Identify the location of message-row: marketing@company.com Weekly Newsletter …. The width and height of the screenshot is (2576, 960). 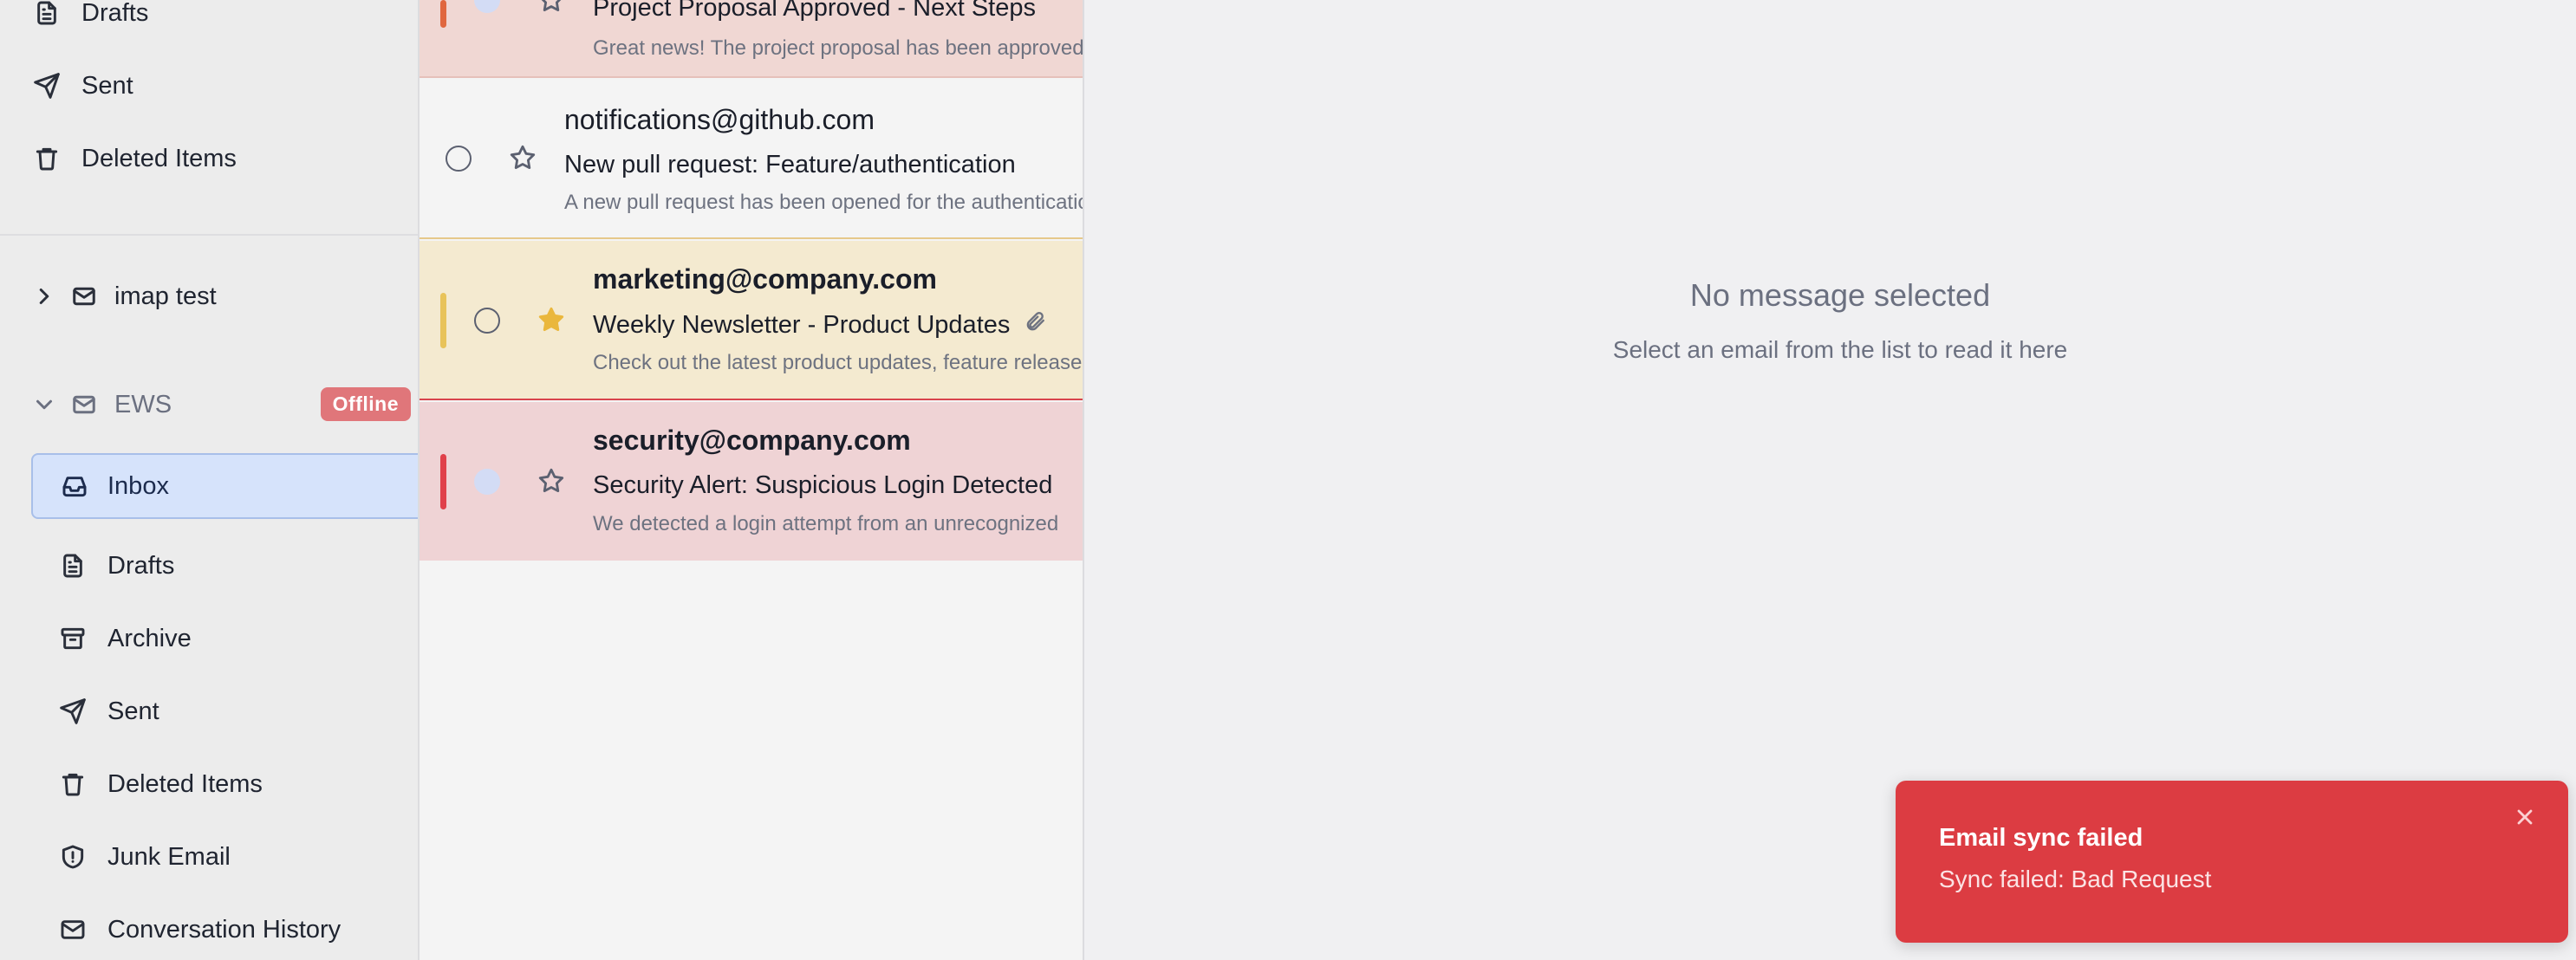
(752, 320).